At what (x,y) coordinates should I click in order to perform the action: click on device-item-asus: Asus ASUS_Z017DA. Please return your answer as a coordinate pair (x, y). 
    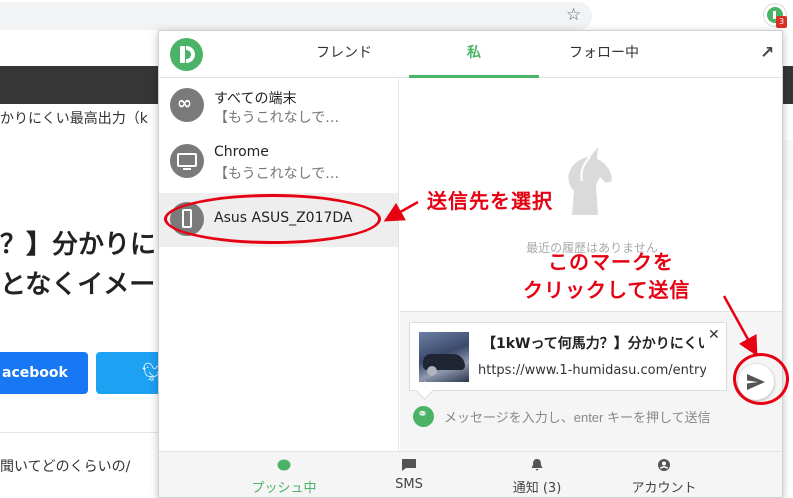
    Looking at the image, I should click on (278, 220).